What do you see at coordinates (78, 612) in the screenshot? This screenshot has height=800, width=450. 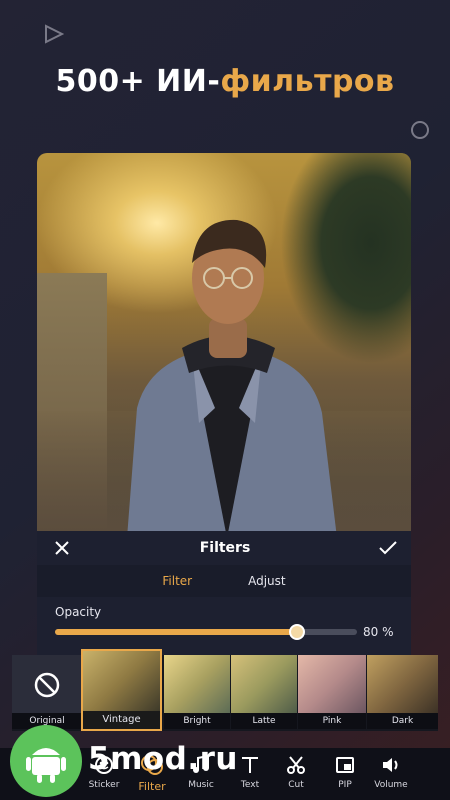 I see `opacity-label: Opacity` at bounding box center [78, 612].